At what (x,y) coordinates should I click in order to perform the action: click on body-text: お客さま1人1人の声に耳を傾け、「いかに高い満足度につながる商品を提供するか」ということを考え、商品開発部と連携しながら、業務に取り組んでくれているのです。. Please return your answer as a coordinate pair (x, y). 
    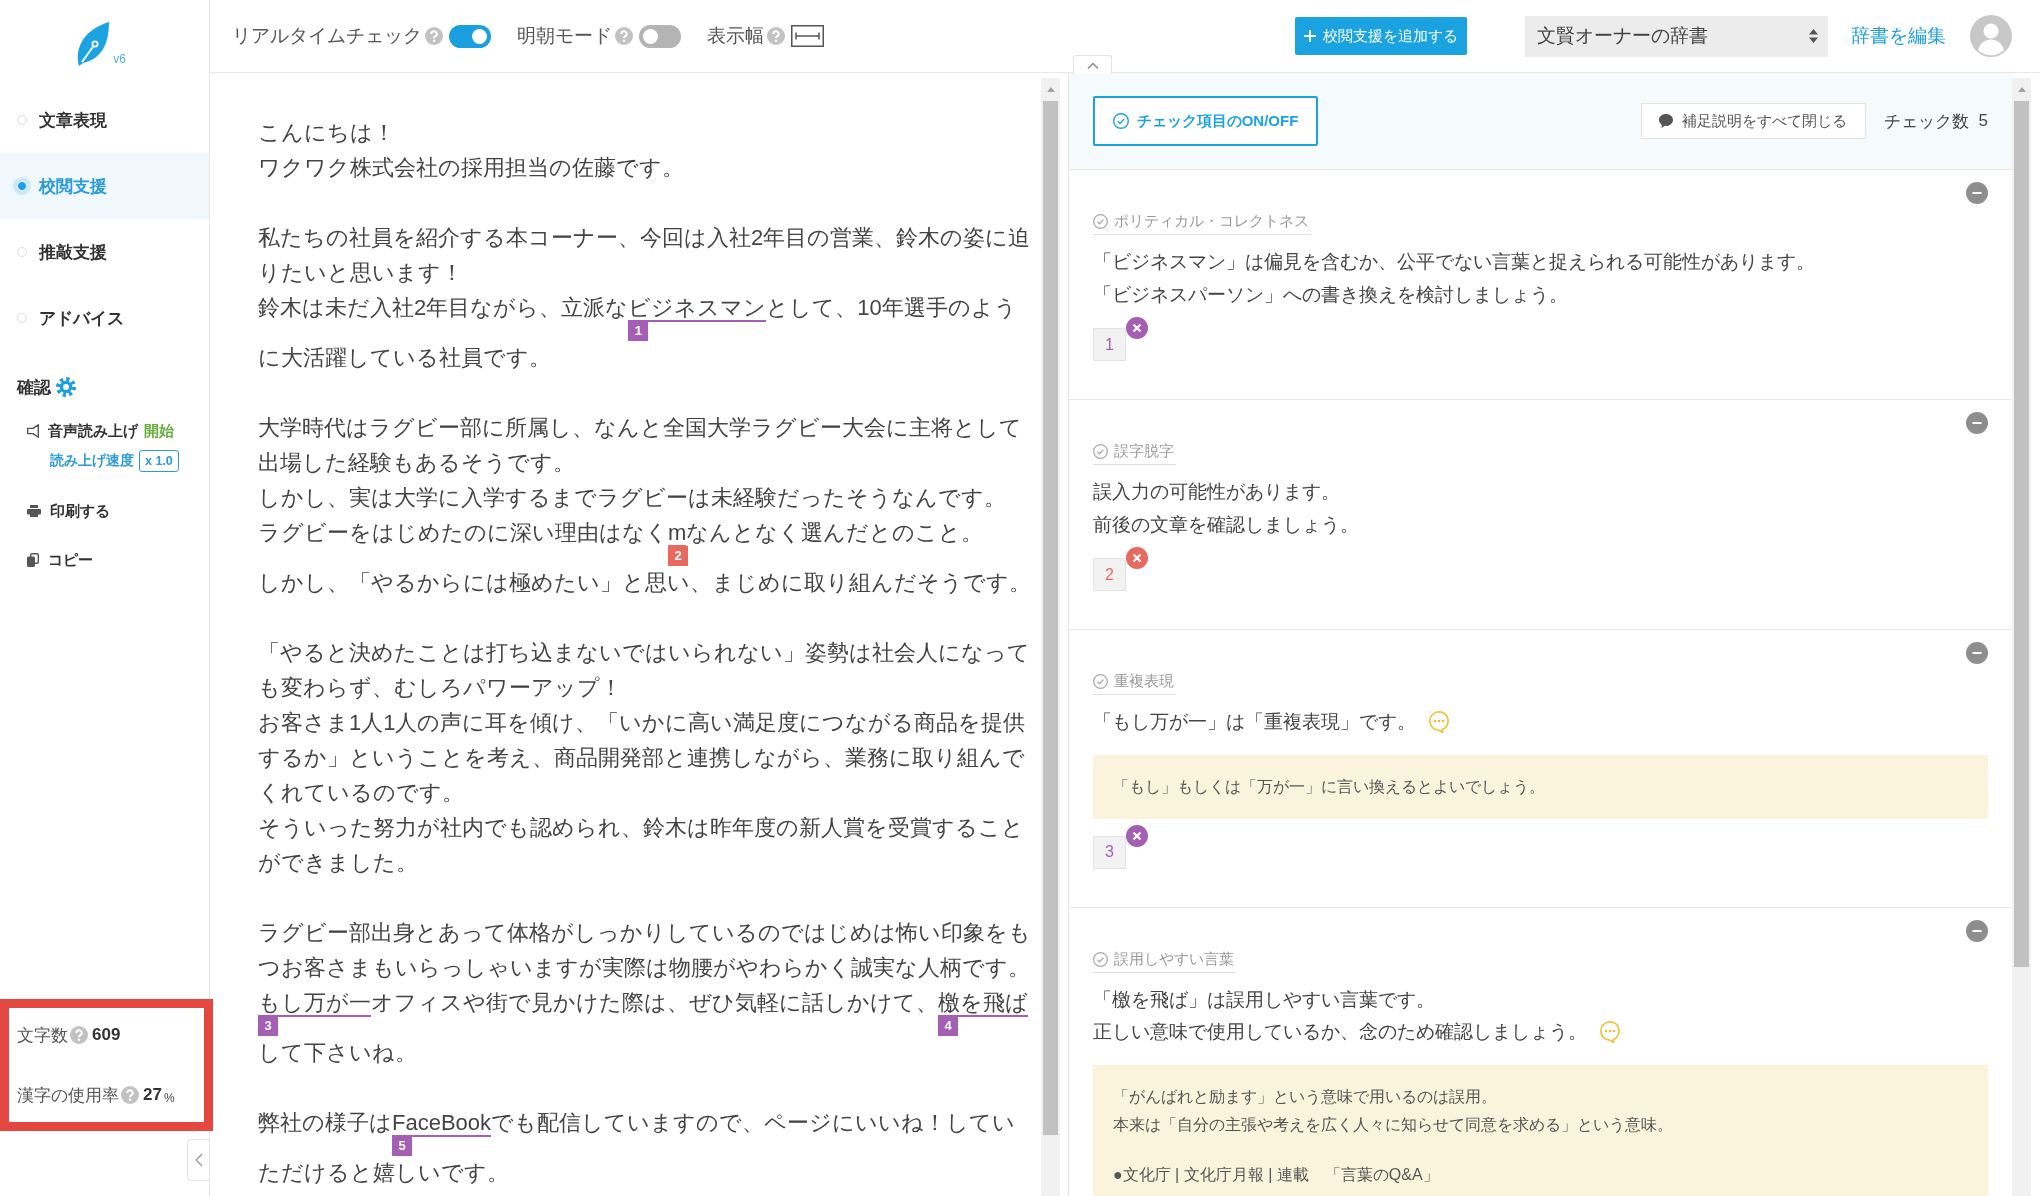
    Looking at the image, I should click on (642, 758).